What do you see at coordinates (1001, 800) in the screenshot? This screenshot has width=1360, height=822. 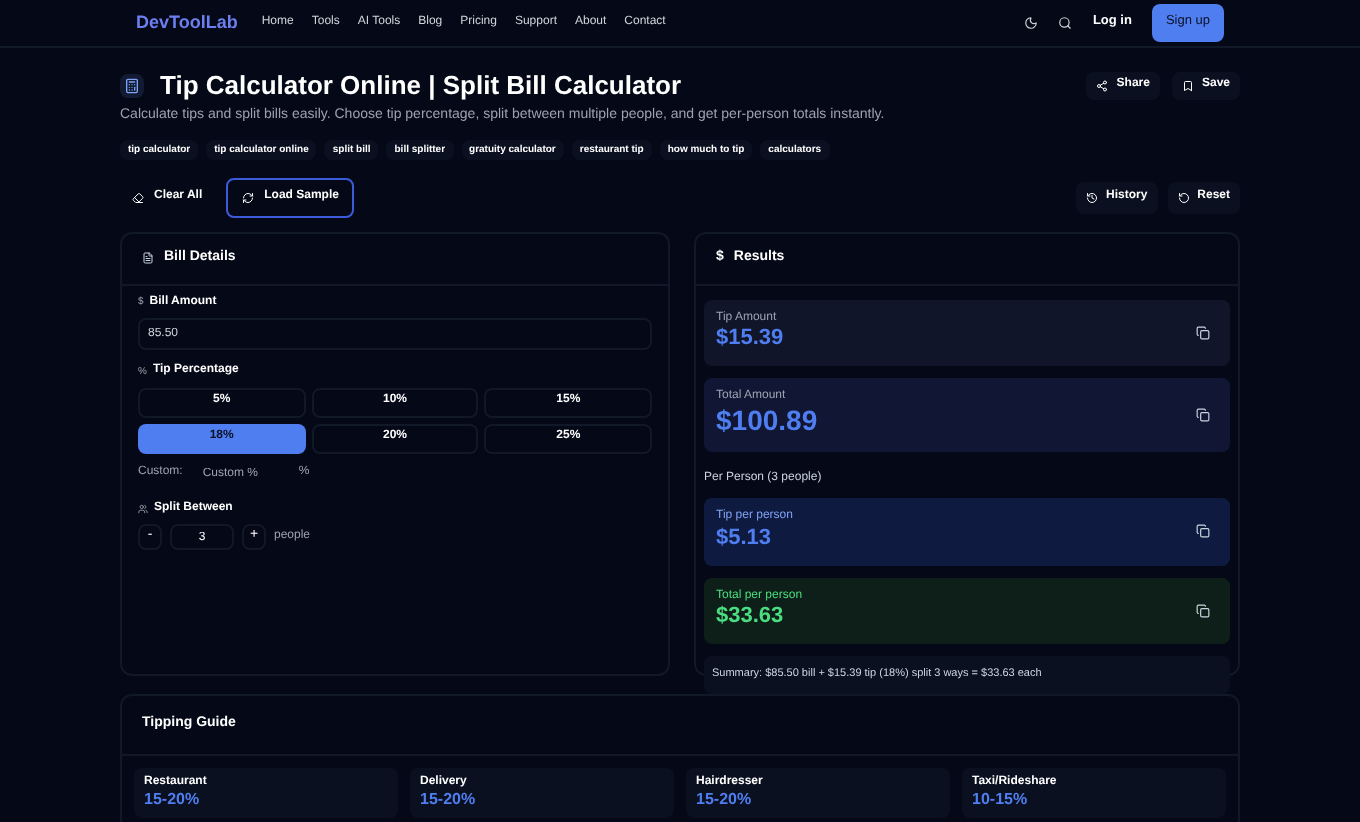 I see `guide-item-range: 10-15%` at bounding box center [1001, 800].